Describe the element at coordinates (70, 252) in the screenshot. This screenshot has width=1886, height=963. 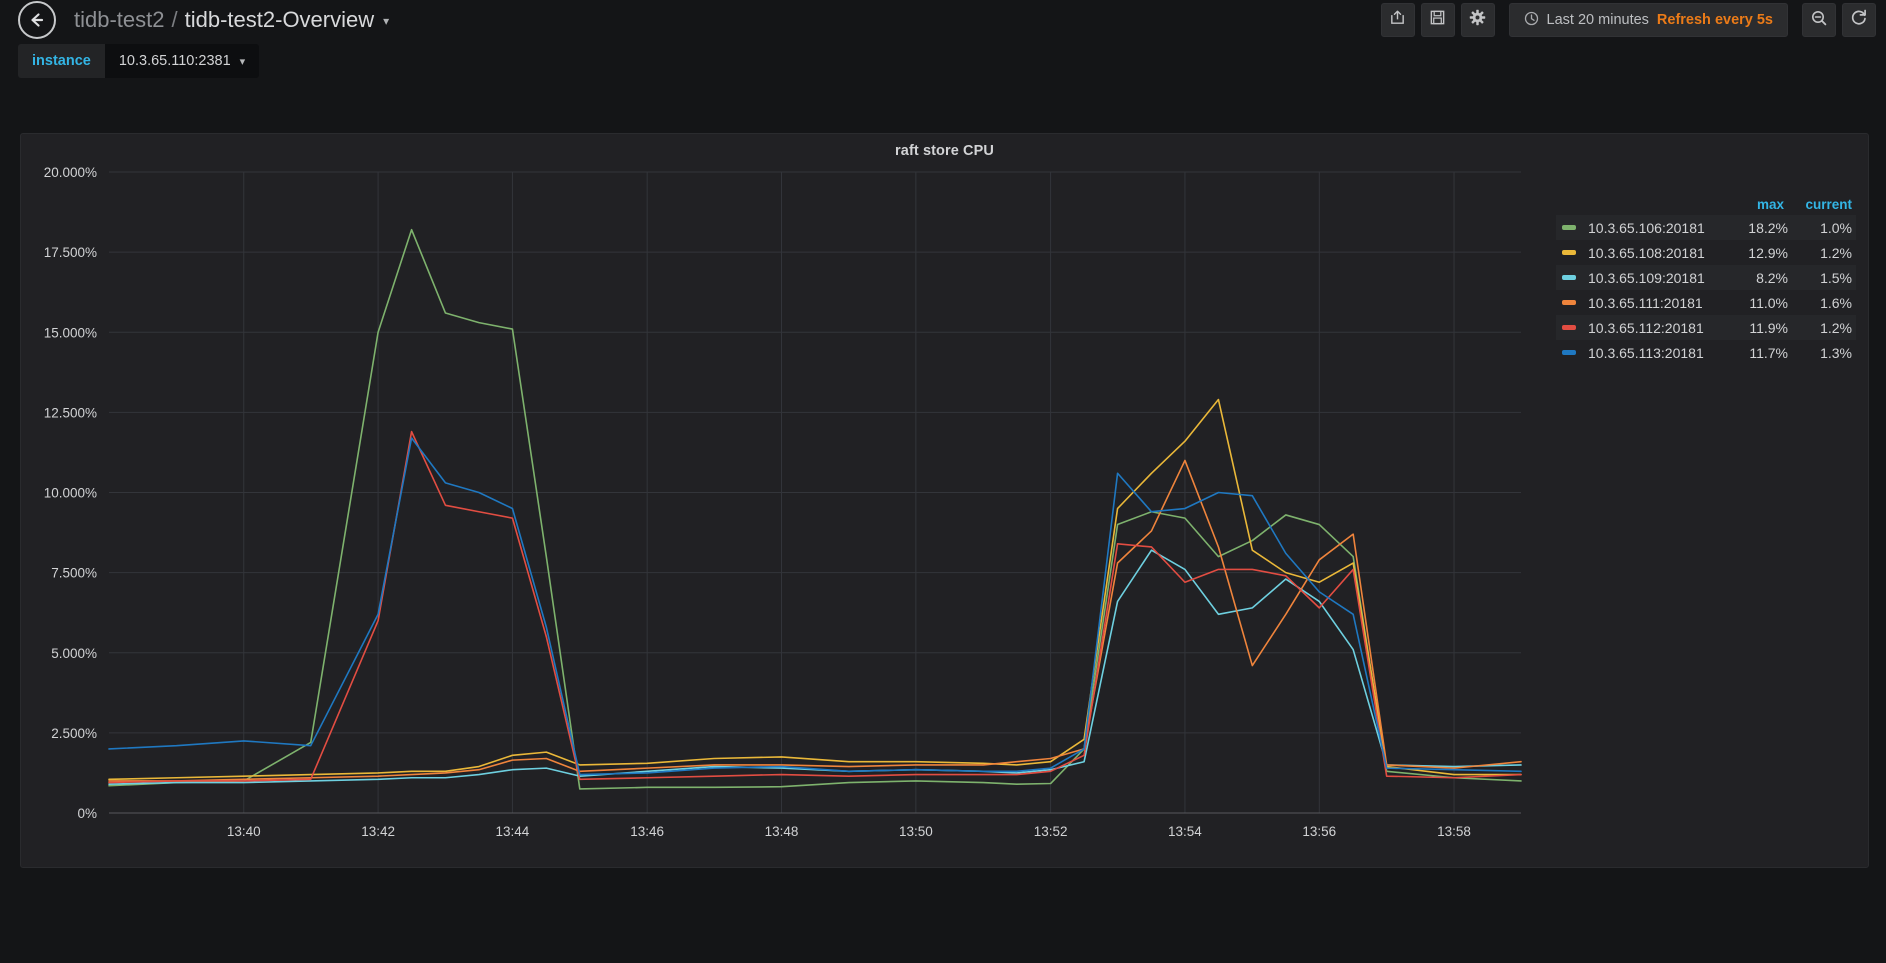
I see `y-axis-tick-label: 17.500%` at that location.